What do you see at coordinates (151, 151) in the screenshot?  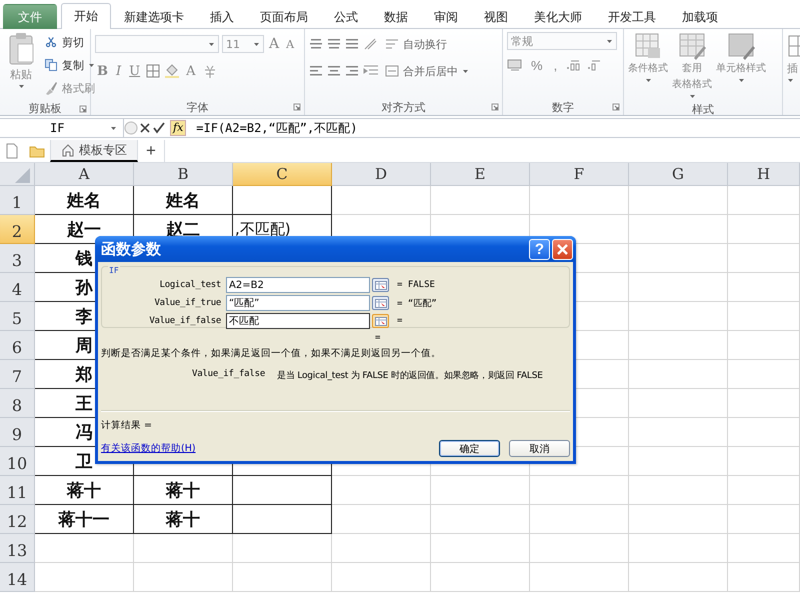 I see `add-tab-button: +` at bounding box center [151, 151].